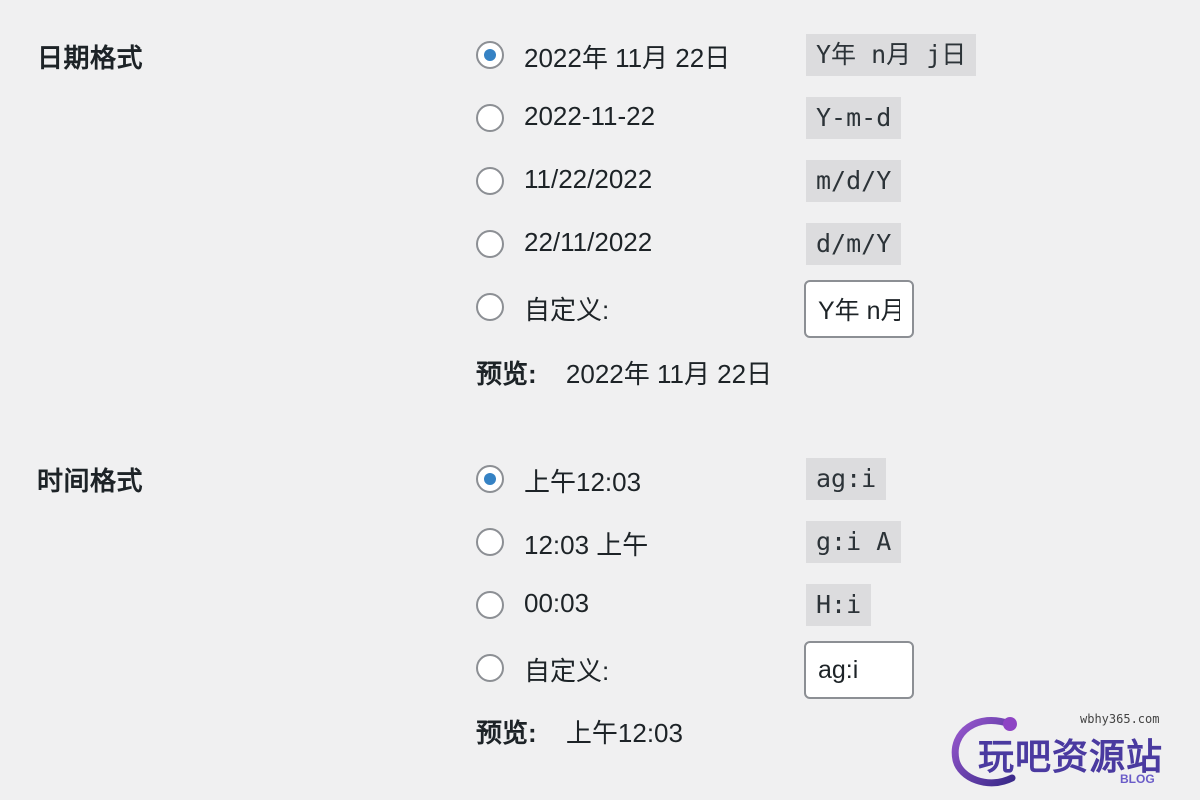 This screenshot has width=1200, height=800. Describe the element at coordinates (586, 543) in the screenshot. I see `time-option-2-label: 12:03 上午` at that location.